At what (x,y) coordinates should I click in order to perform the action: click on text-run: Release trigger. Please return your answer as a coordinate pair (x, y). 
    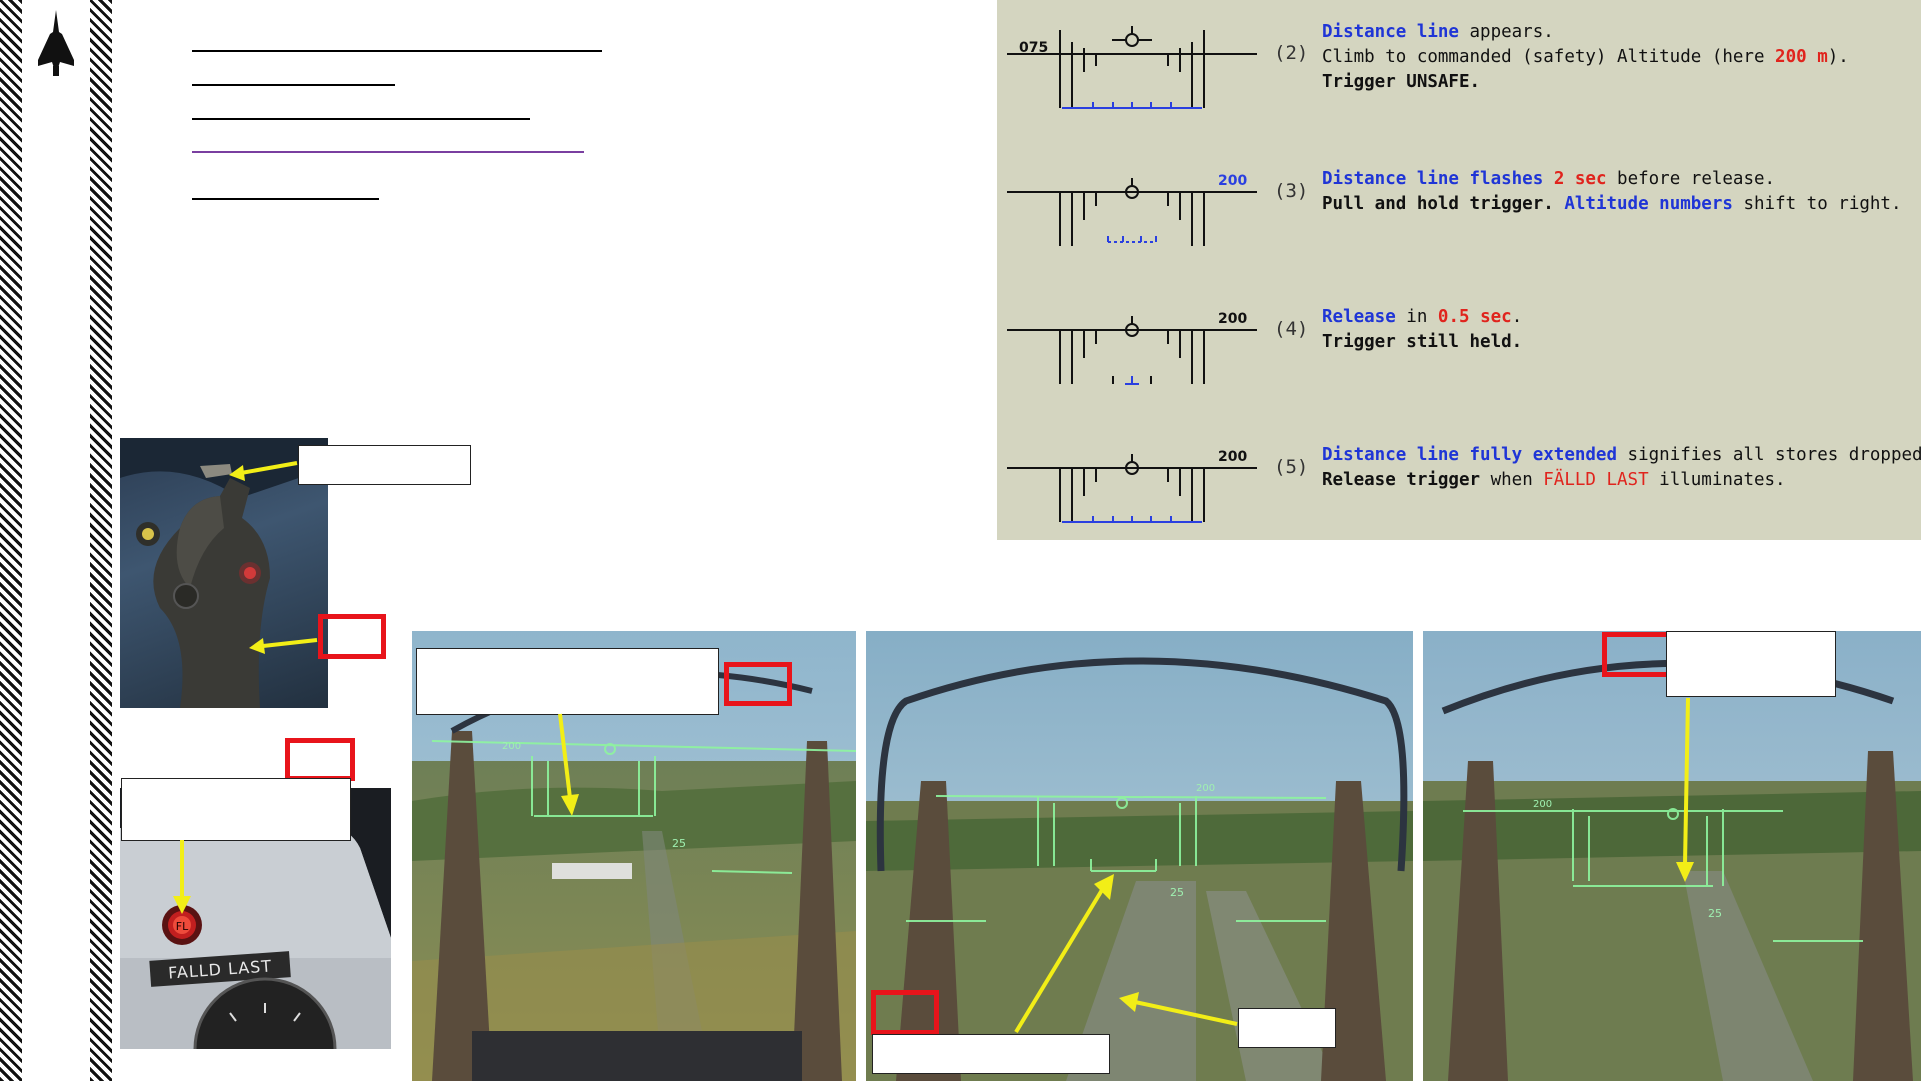
    Looking at the image, I should click on (1401, 480).